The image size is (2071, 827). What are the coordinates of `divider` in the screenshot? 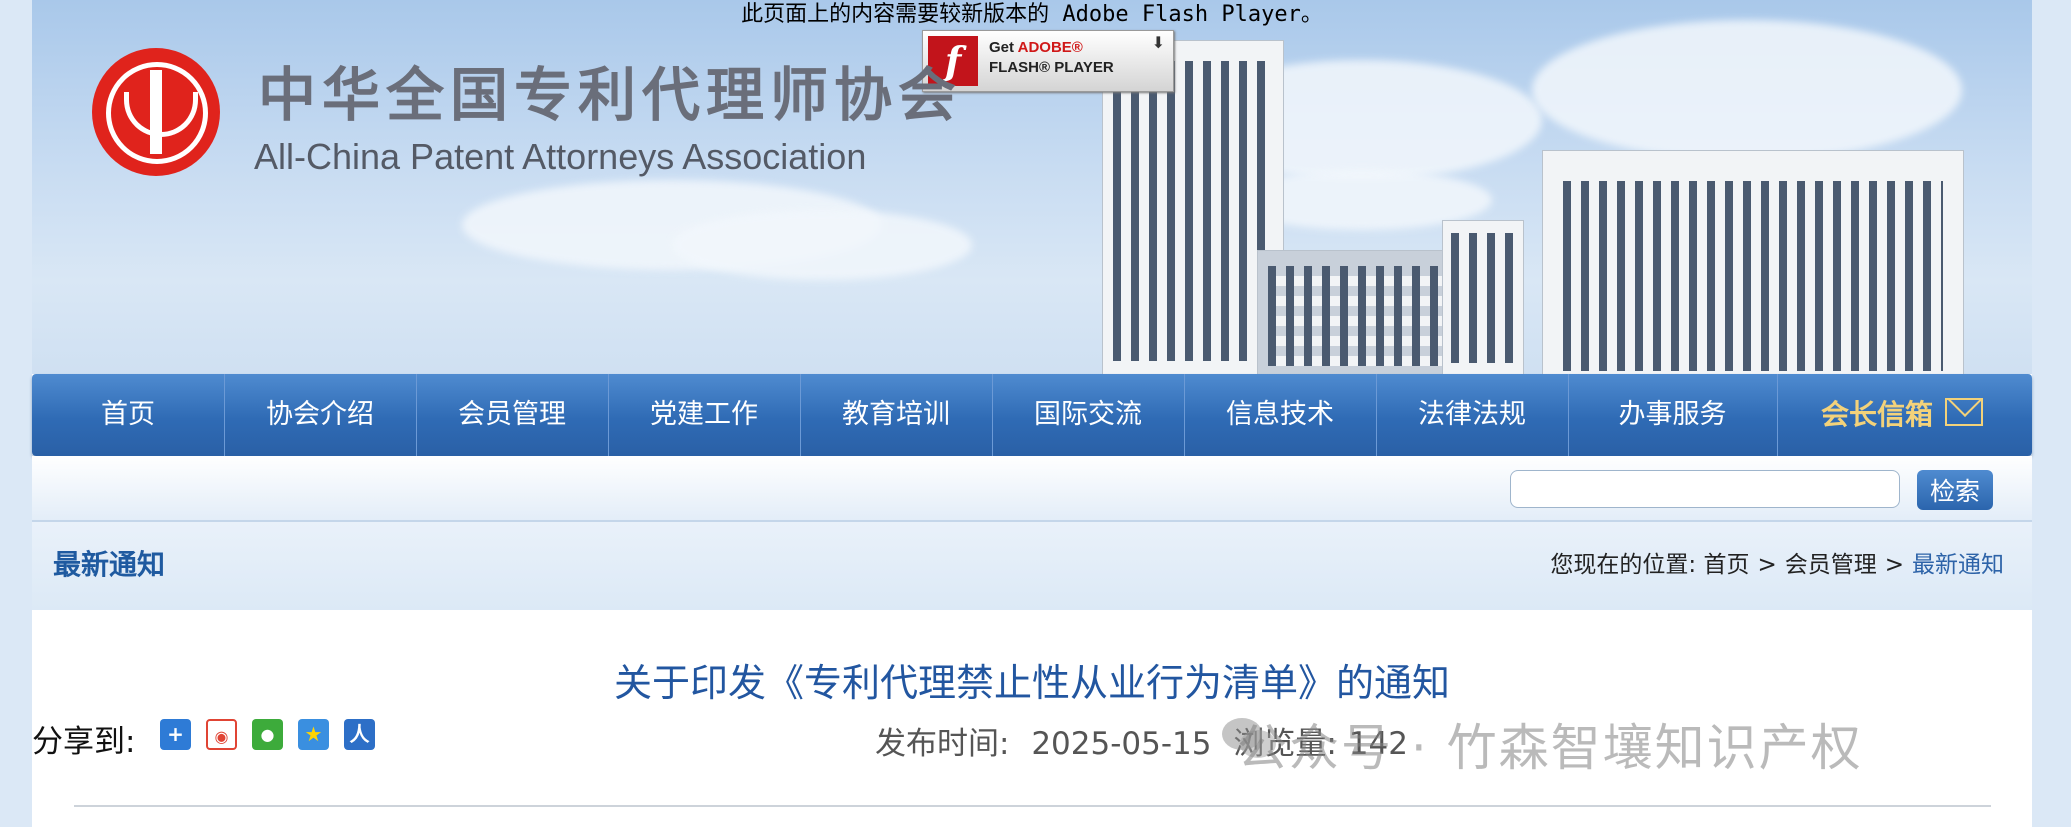 It's located at (1032, 806).